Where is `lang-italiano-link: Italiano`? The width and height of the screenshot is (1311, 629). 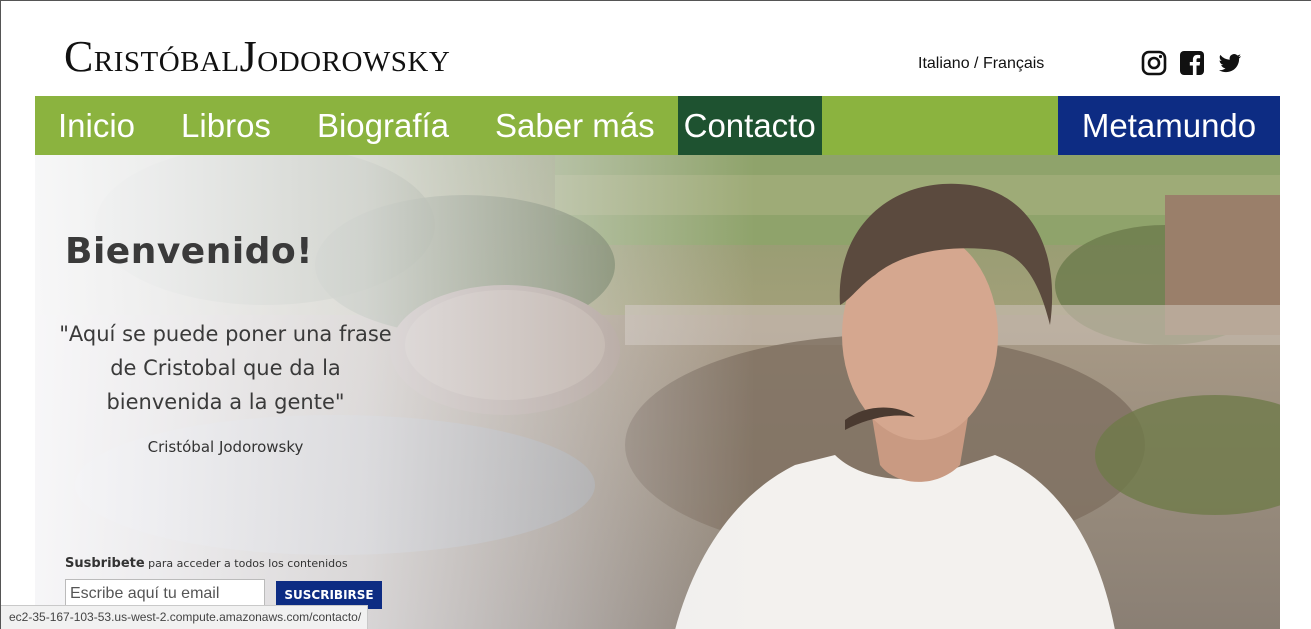
lang-italiano-link: Italiano is located at coordinates (944, 63).